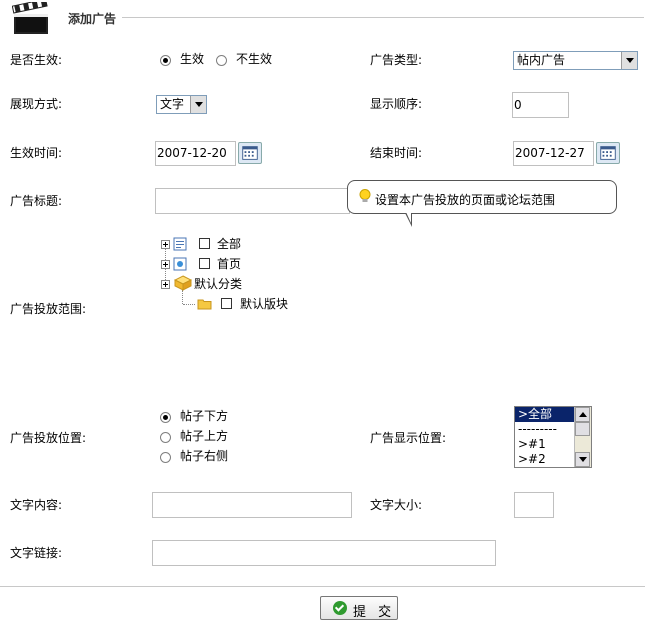 The height and width of the screenshot is (633, 645). I want to click on text-size-input, so click(534, 505).